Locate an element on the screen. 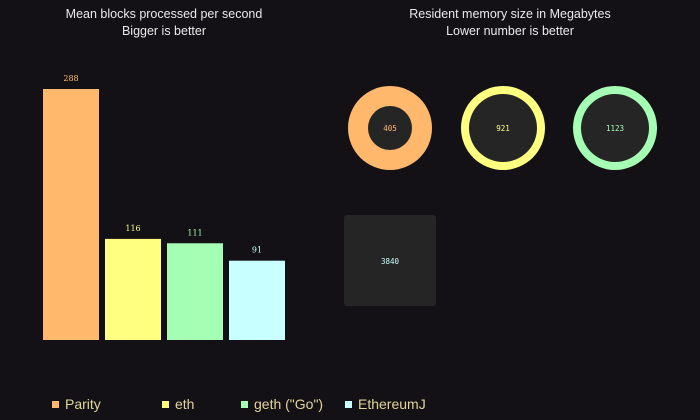 Image resolution: width=700 pixels, height=420 pixels. memory-label-0: 405 is located at coordinates (390, 128).